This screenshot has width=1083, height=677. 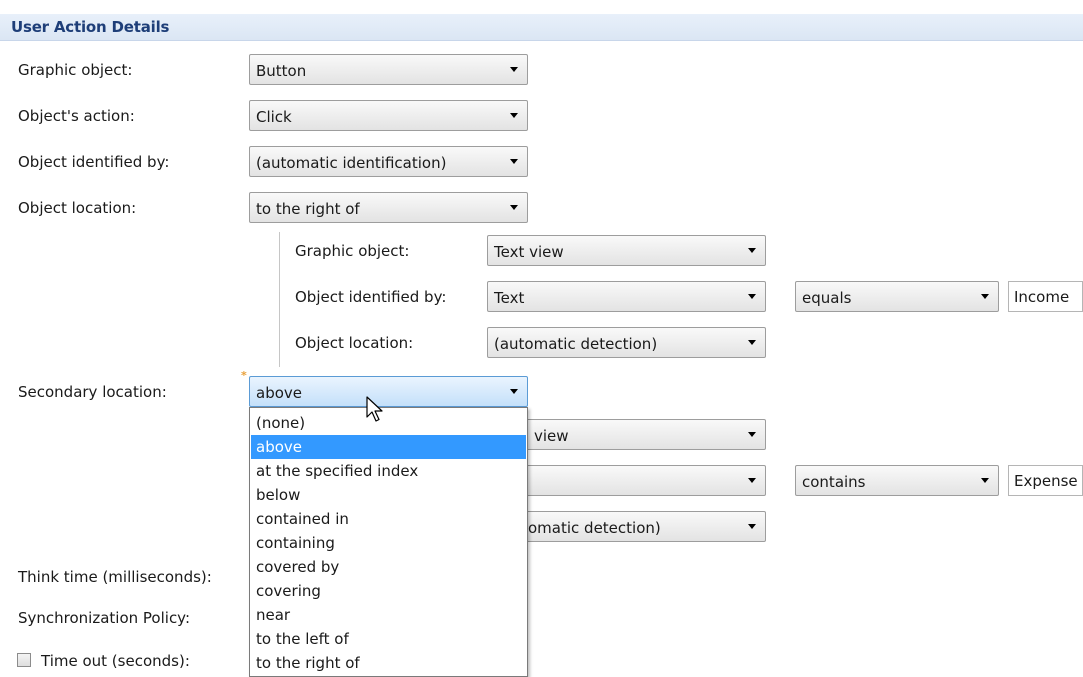 I want to click on identified-by-select: (automatic identification), so click(x=388, y=161).